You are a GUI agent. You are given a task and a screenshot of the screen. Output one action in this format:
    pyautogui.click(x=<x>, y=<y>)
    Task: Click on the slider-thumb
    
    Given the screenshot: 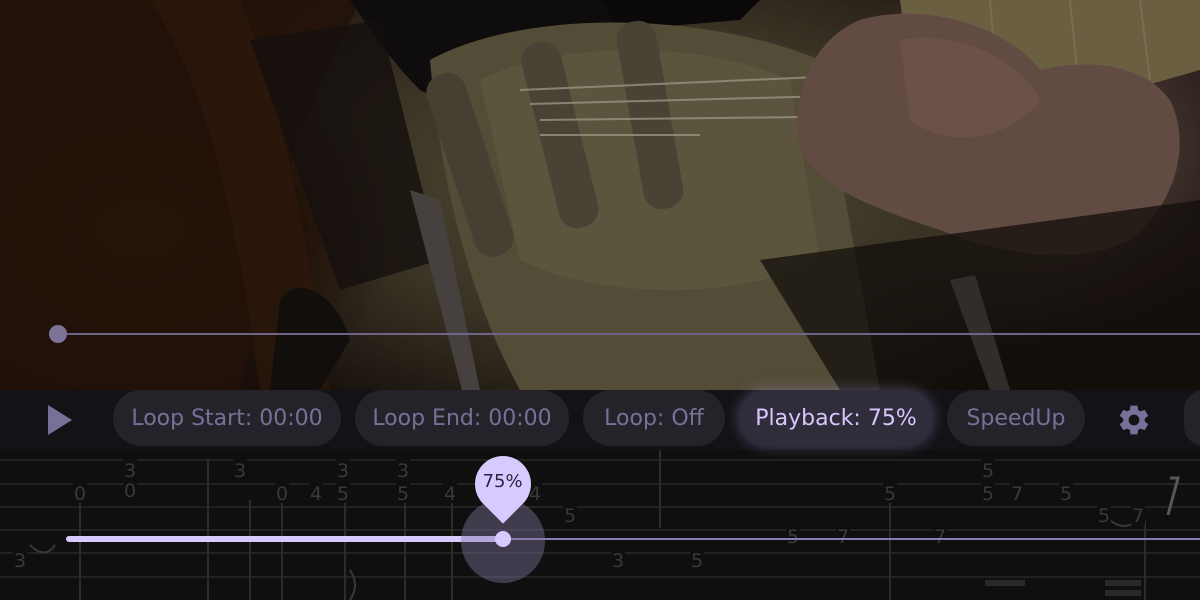 What is the action you would take?
    pyautogui.click(x=502, y=539)
    